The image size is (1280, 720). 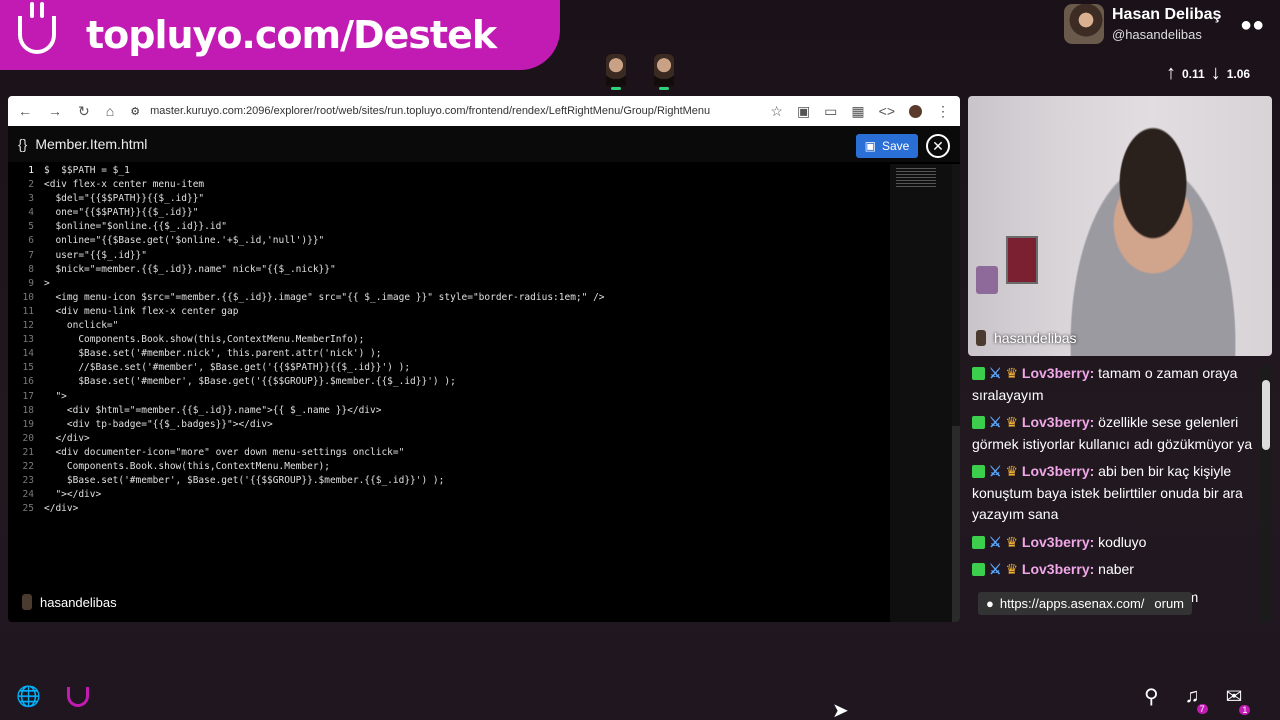 I want to click on save-icon: ▣, so click(x=870, y=146).